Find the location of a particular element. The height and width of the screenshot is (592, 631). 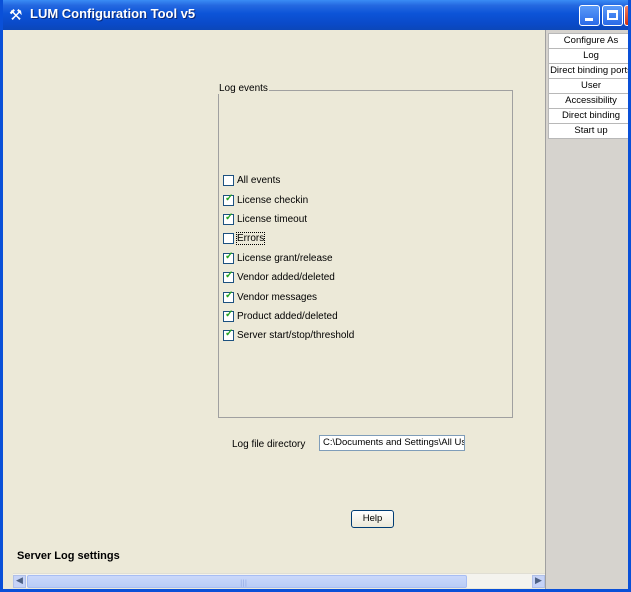

help-button: Help is located at coordinates (372, 519).